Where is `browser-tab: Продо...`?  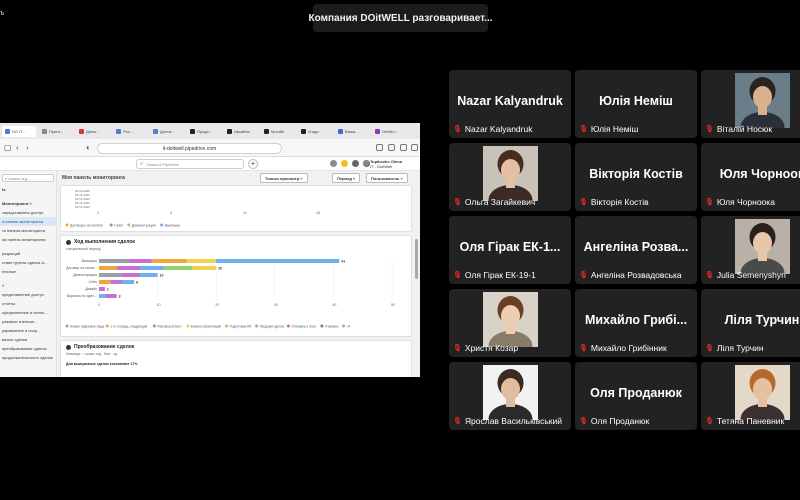 browser-tab: Продо... is located at coordinates (204, 131).